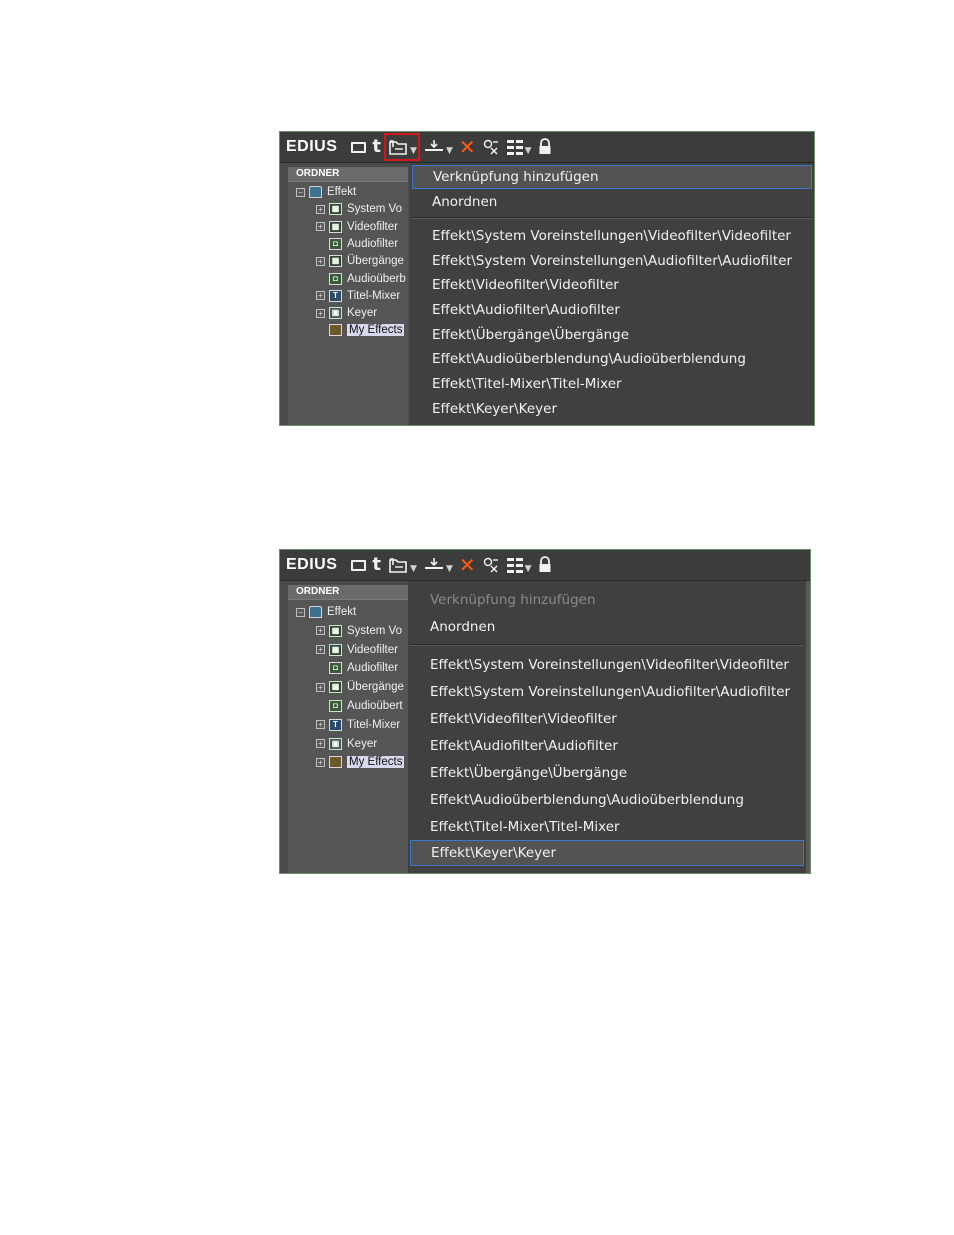  Describe the element at coordinates (372, 226) in the screenshot. I see `tree-item-label: Videofilter` at that location.